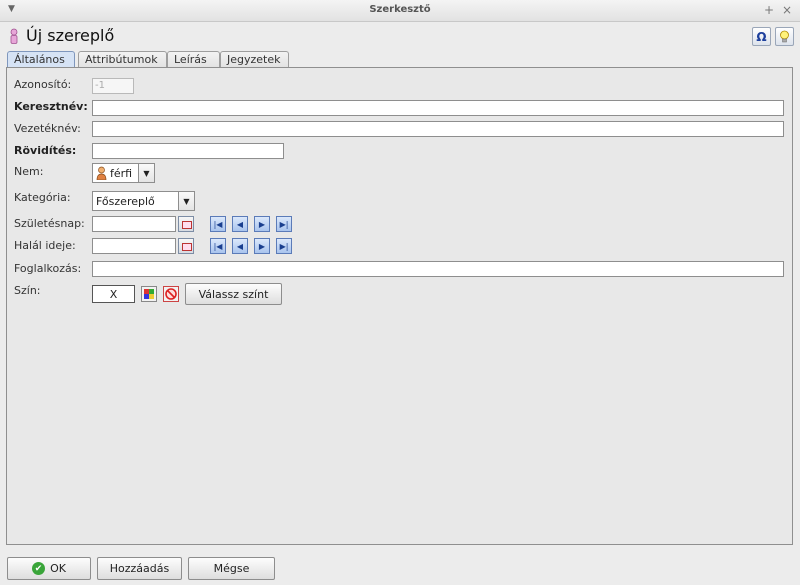 This screenshot has height=585, width=800. Describe the element at coordinates (42, 197) in the screenshot. I see `kategoria-label: Kategória:` at that location.